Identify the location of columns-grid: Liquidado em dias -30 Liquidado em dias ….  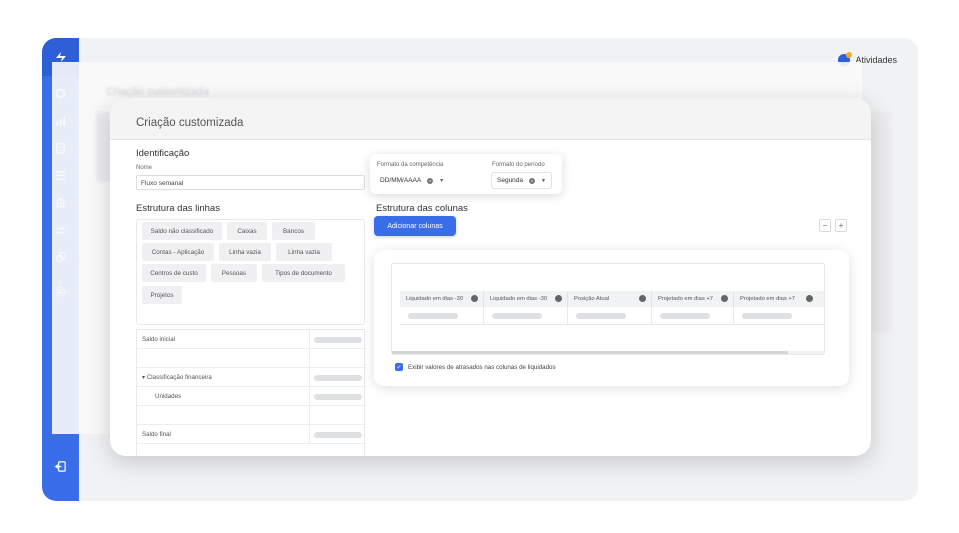
(608, 309).